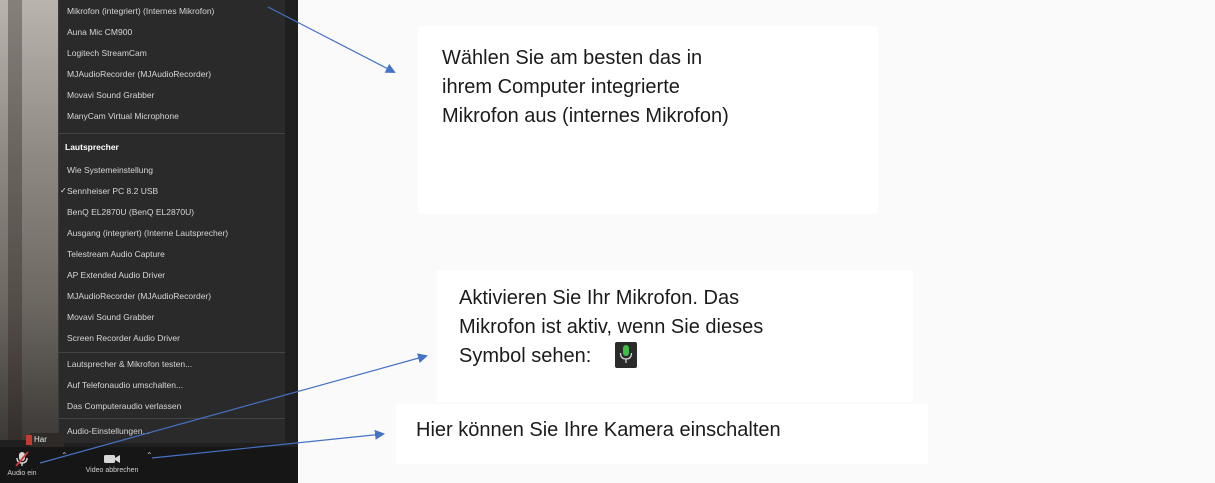 The image size is (1215, 483). Describe the element at coordinates (599, 298) in the screenshot. I see `callout-line: Aktivieren Sie Ihr Mikrofon. Das` at that location.